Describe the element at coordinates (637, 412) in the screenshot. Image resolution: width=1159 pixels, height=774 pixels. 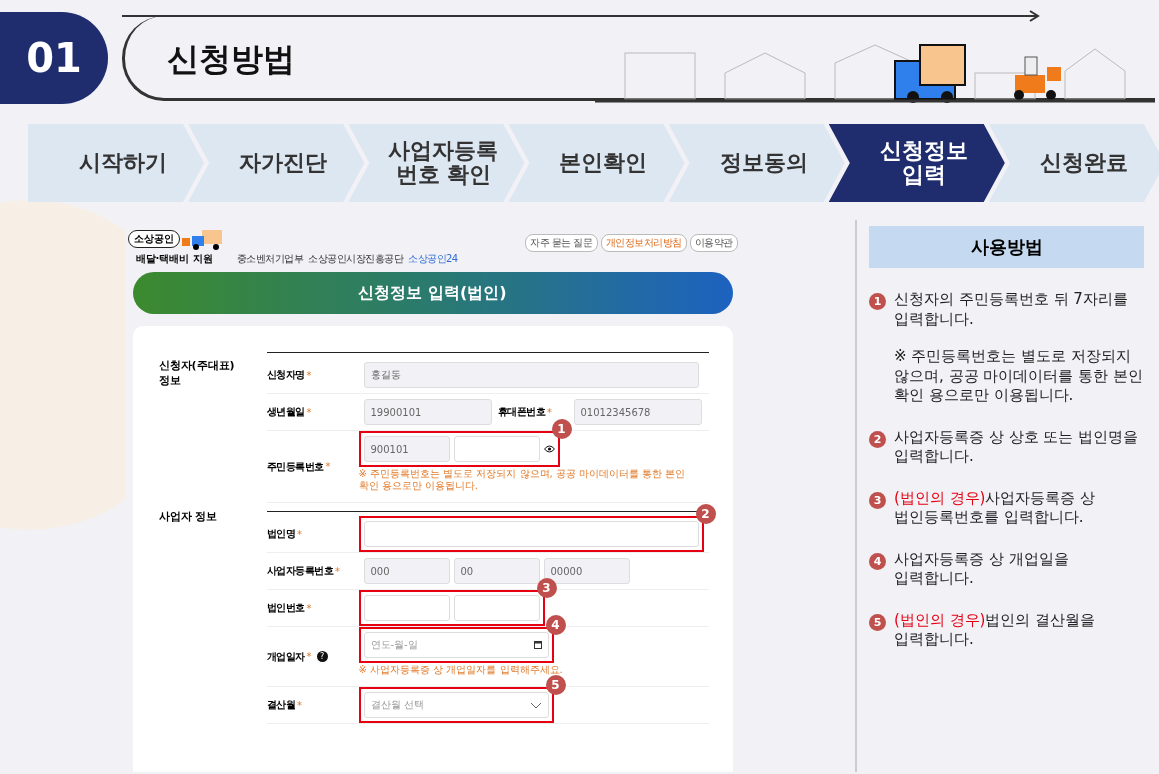
I see `input-field: 01012345678` at that location.